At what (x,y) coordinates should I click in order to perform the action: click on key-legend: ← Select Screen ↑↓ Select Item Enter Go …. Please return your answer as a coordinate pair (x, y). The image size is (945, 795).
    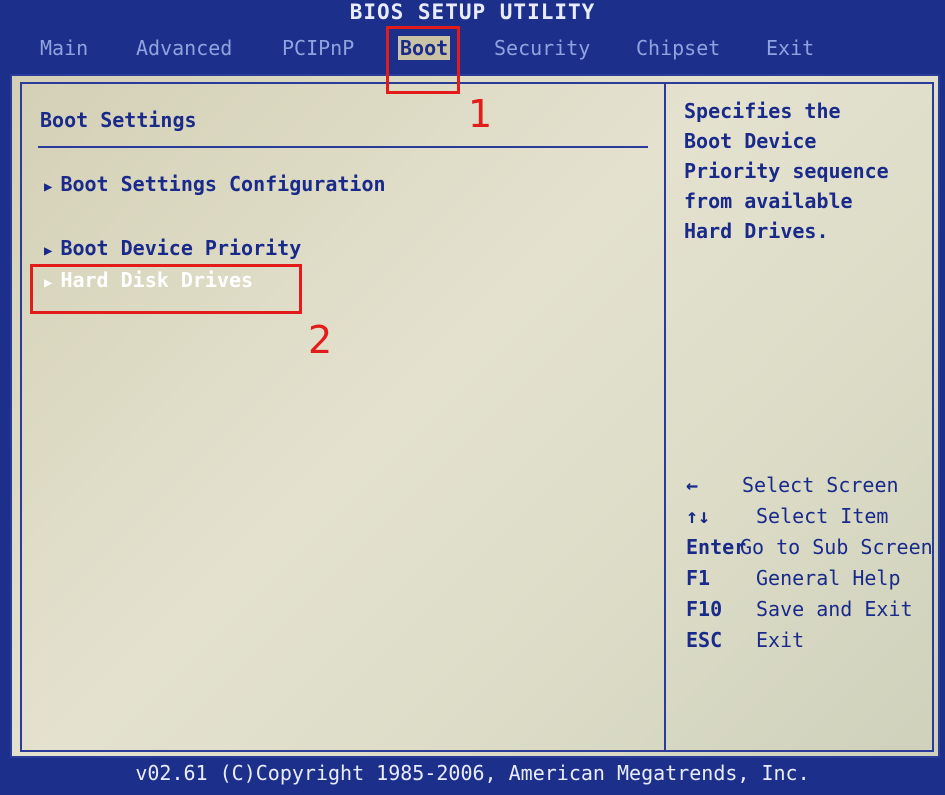
    Looking at the image, I should click on (811, 563).